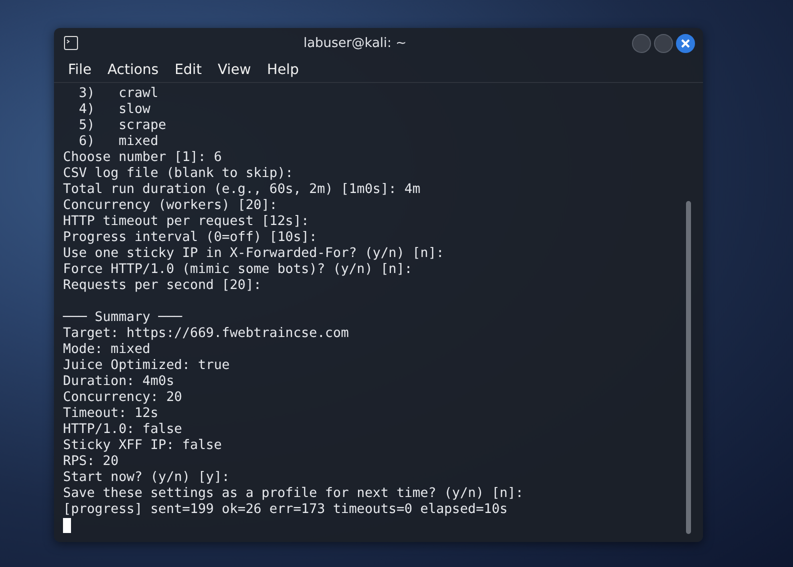  What do you see at coordinates (142, 157) in the screenshot?
I see `terminal-line: Choose number [1]: 6` at bounding box center [142, 157].